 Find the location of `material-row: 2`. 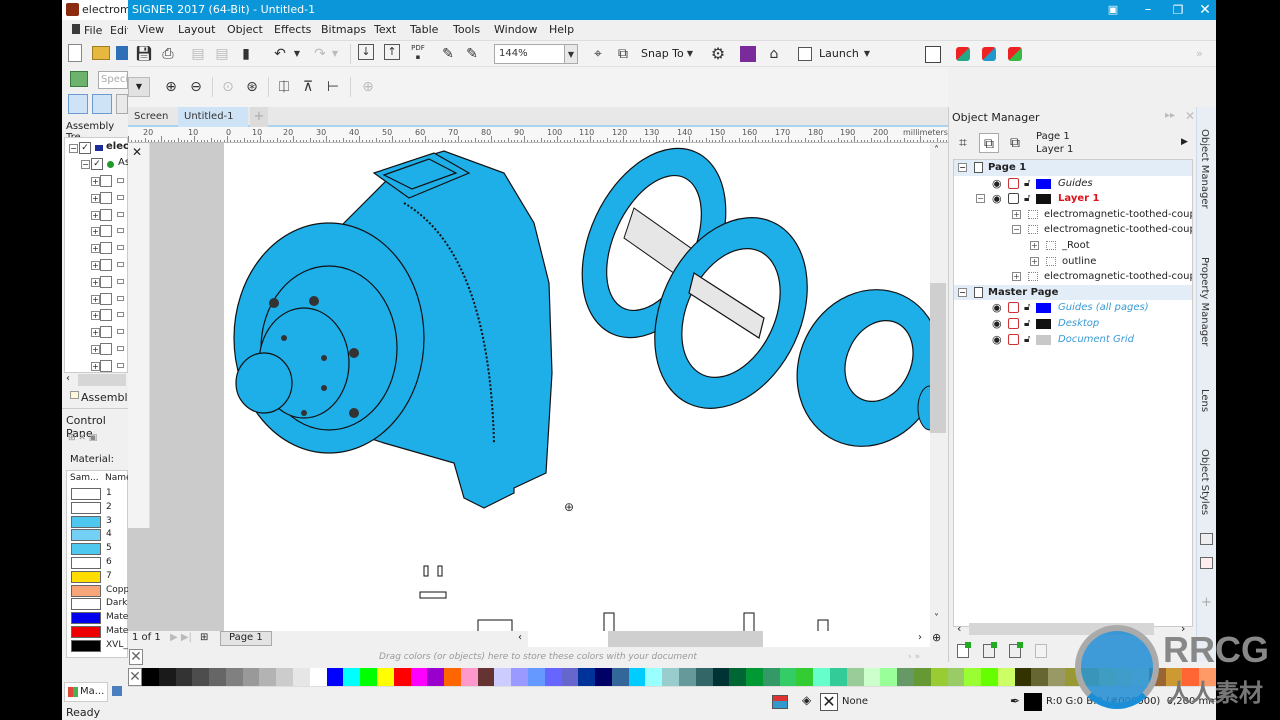

material-row: 2 is located at coordinates (101, 507).